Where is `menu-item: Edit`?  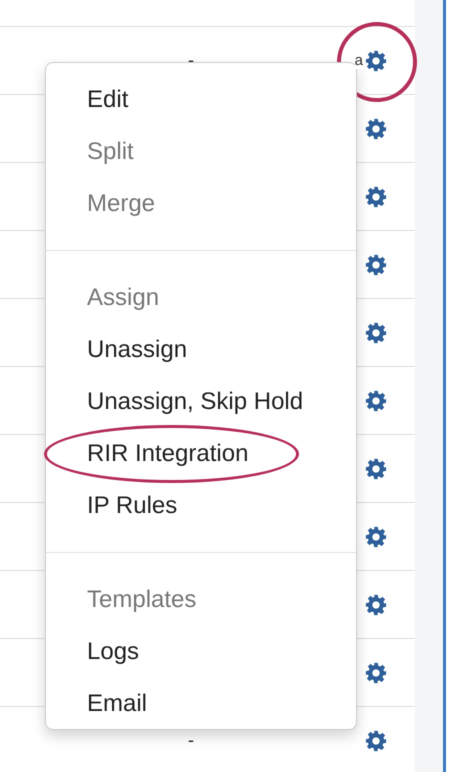
menu-item: Edit is located at coordinates (201, 100).